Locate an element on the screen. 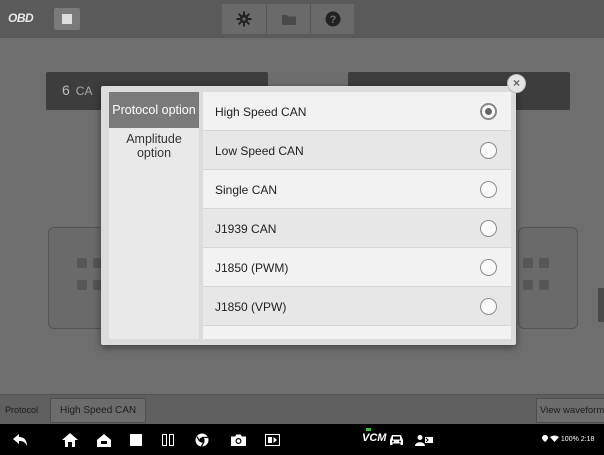 This screenshot has height=455, width=604. split-screen-icon is located at coordinates (168, 440).